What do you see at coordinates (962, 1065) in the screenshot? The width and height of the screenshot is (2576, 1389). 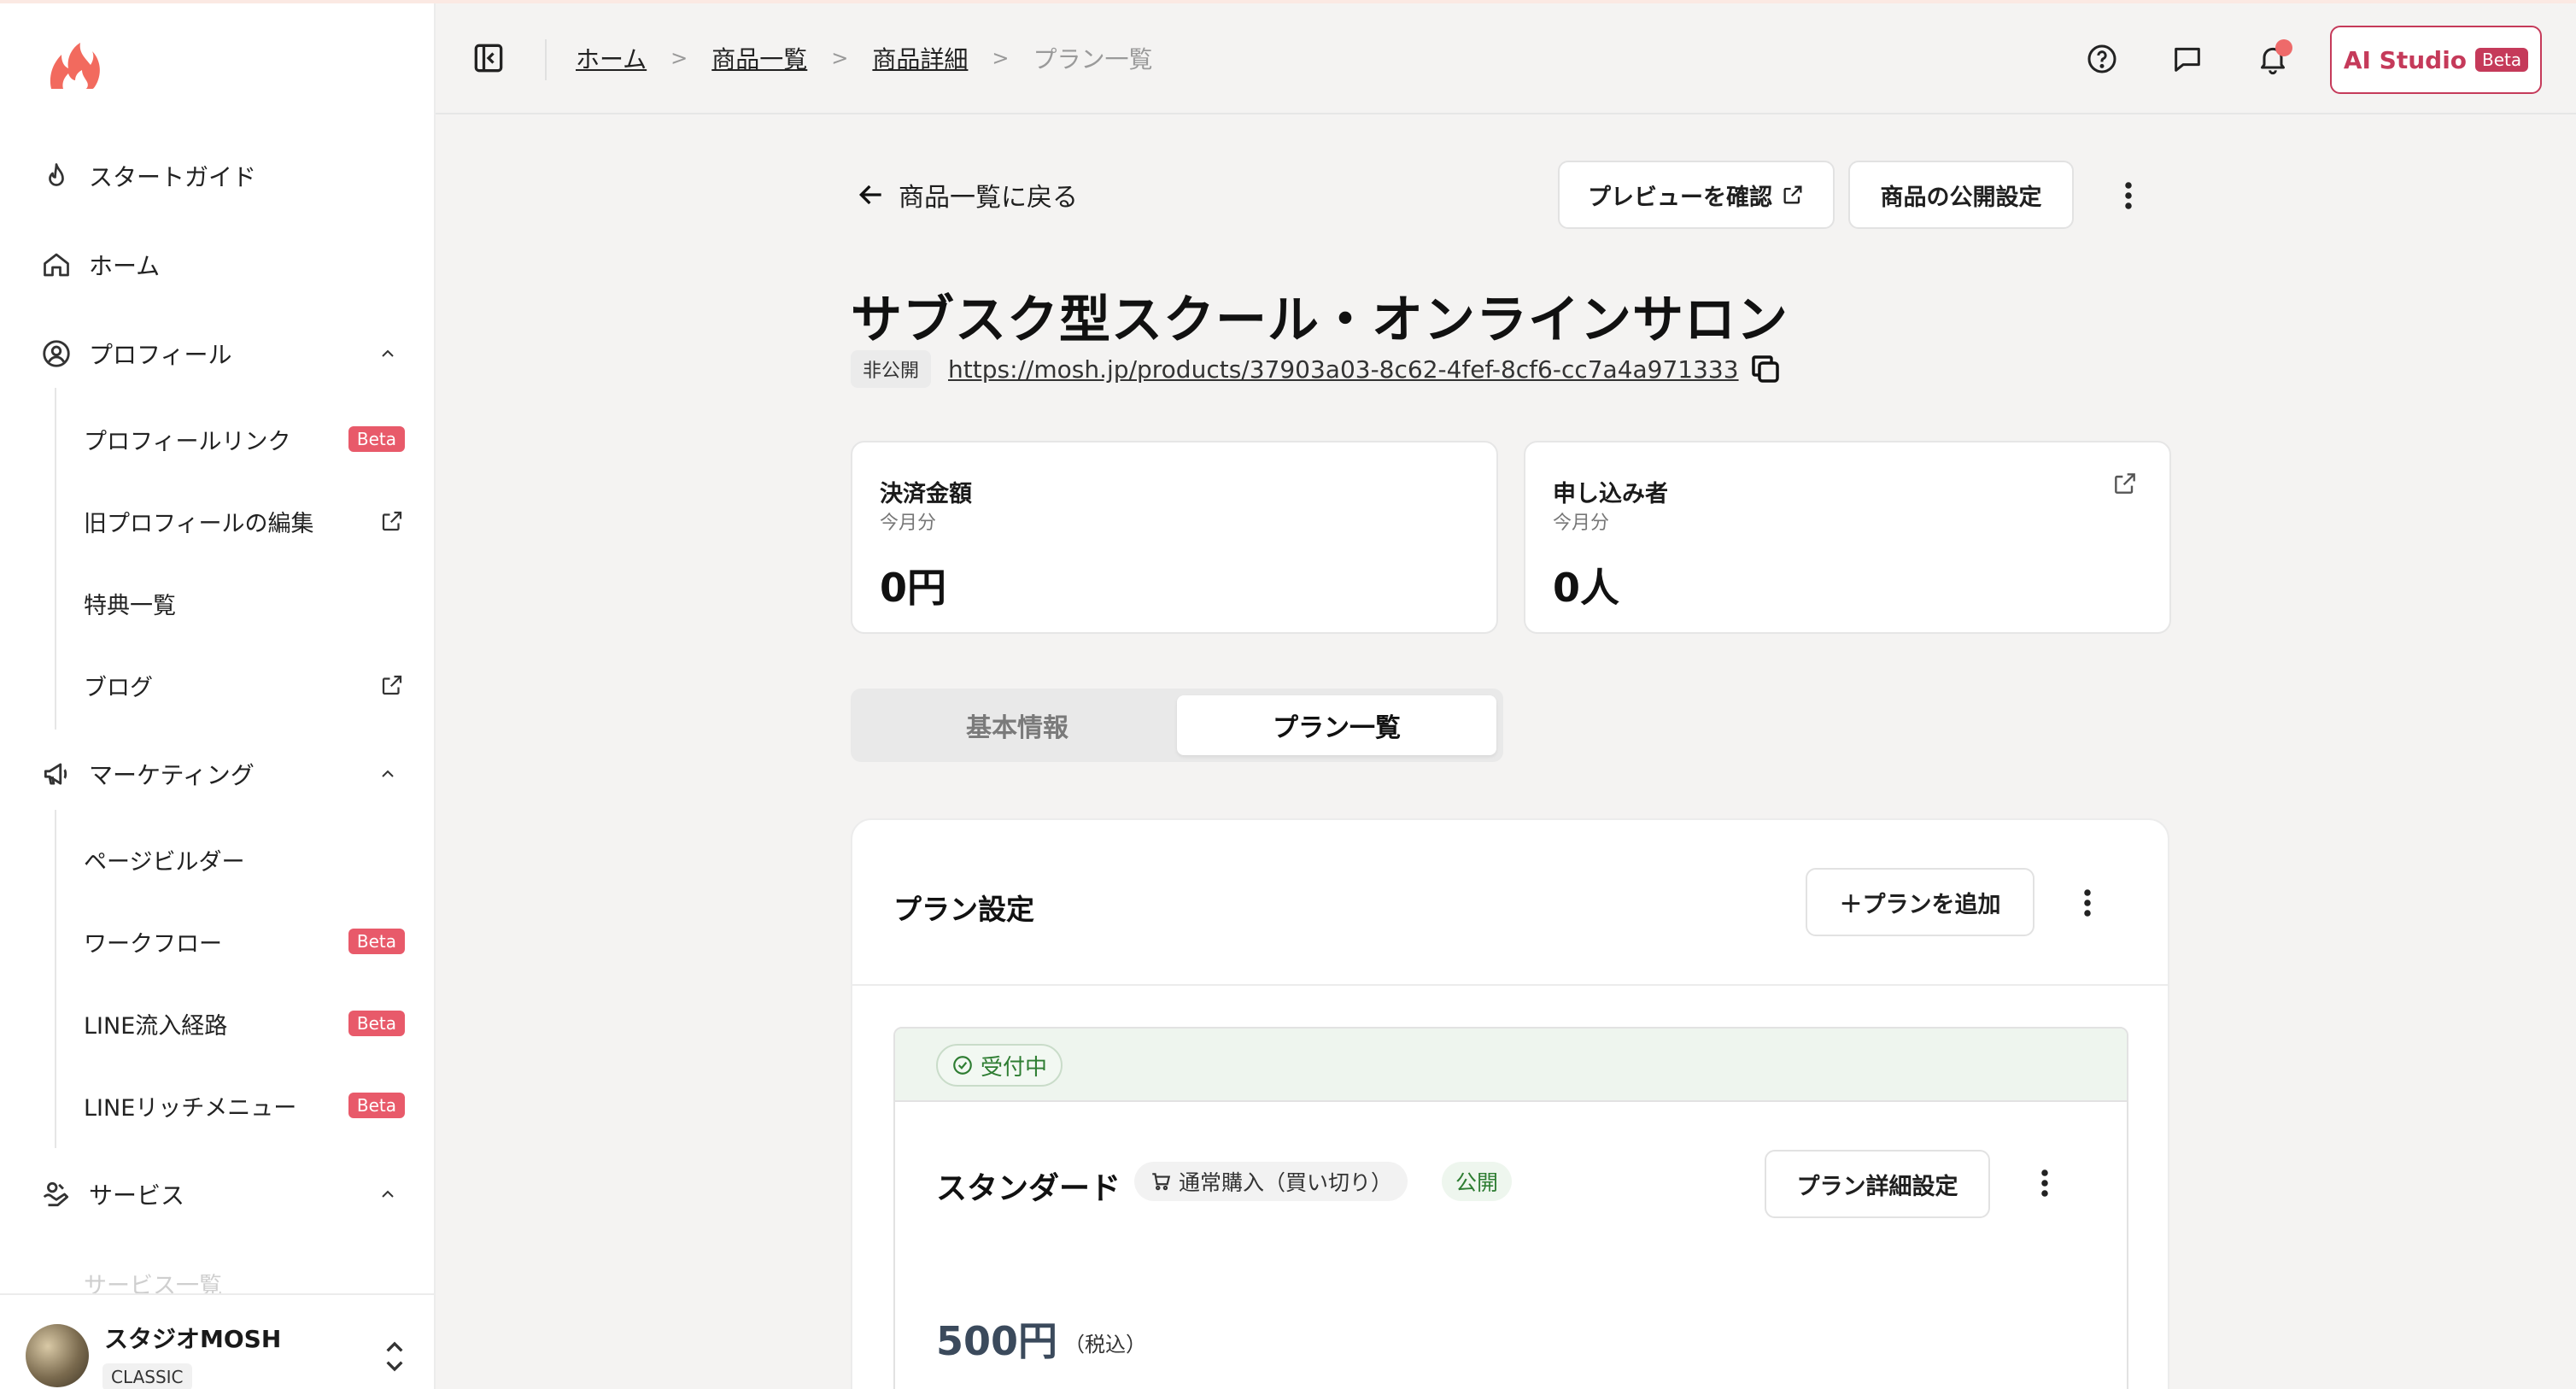 I see `check-circle-icon` at bounding box center [962, 1065].